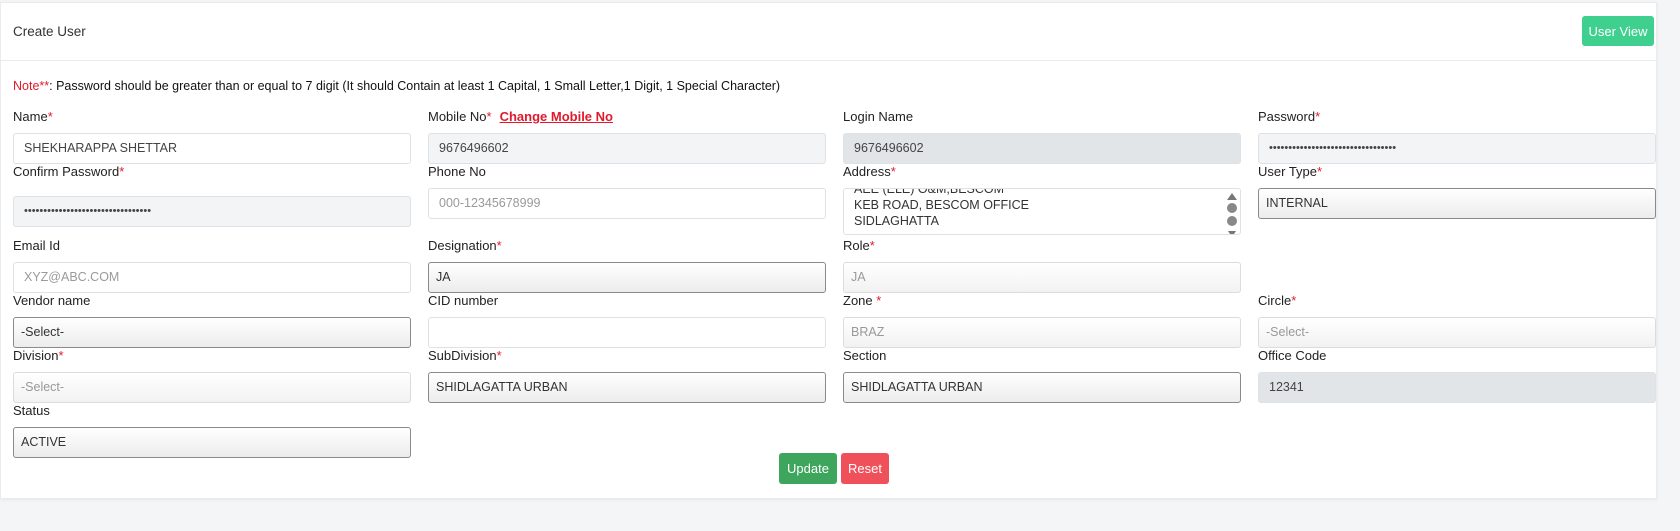 The width and height of the screenshot is (1680, 531). Describe the element at coordinates (212, 442) in the screenshot. I see `status-select: ACTIVE` at that location.